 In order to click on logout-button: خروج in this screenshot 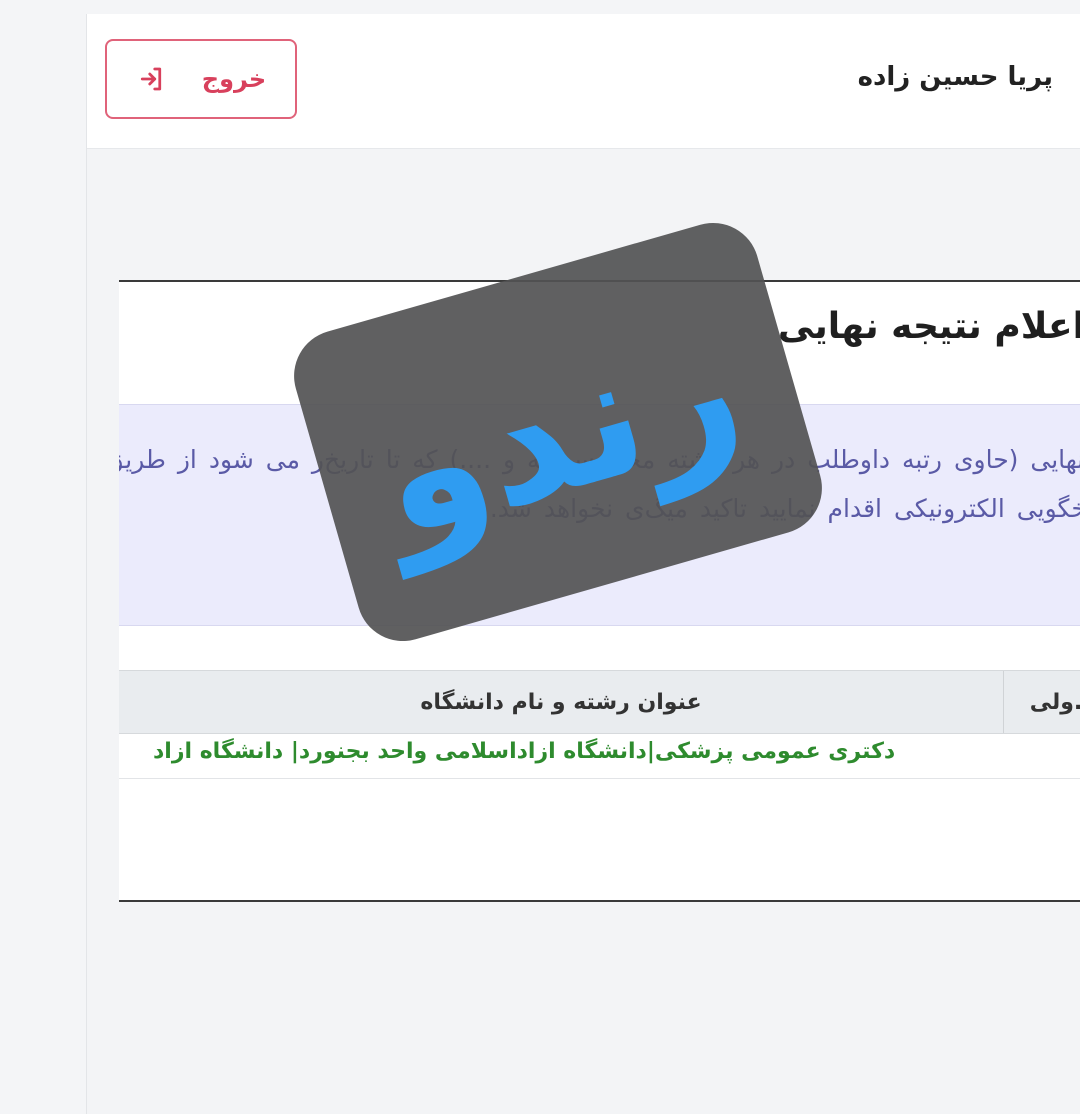, I will do `click(201, 79)`.